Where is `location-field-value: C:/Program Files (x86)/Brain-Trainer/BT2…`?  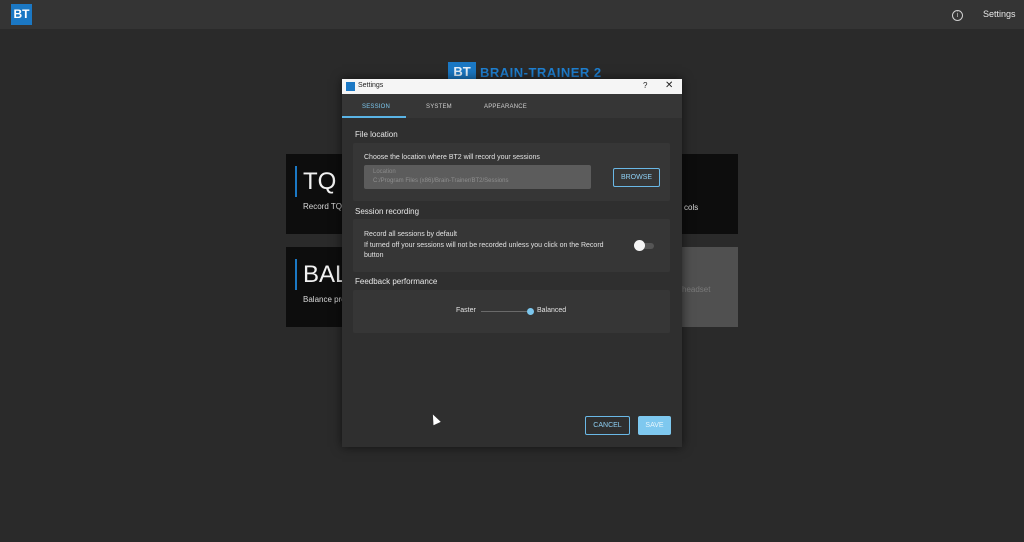 location-field-value: C:/Program Files (x86)/Brain-Trainer/BT2… is located at coordinates (441, 181).